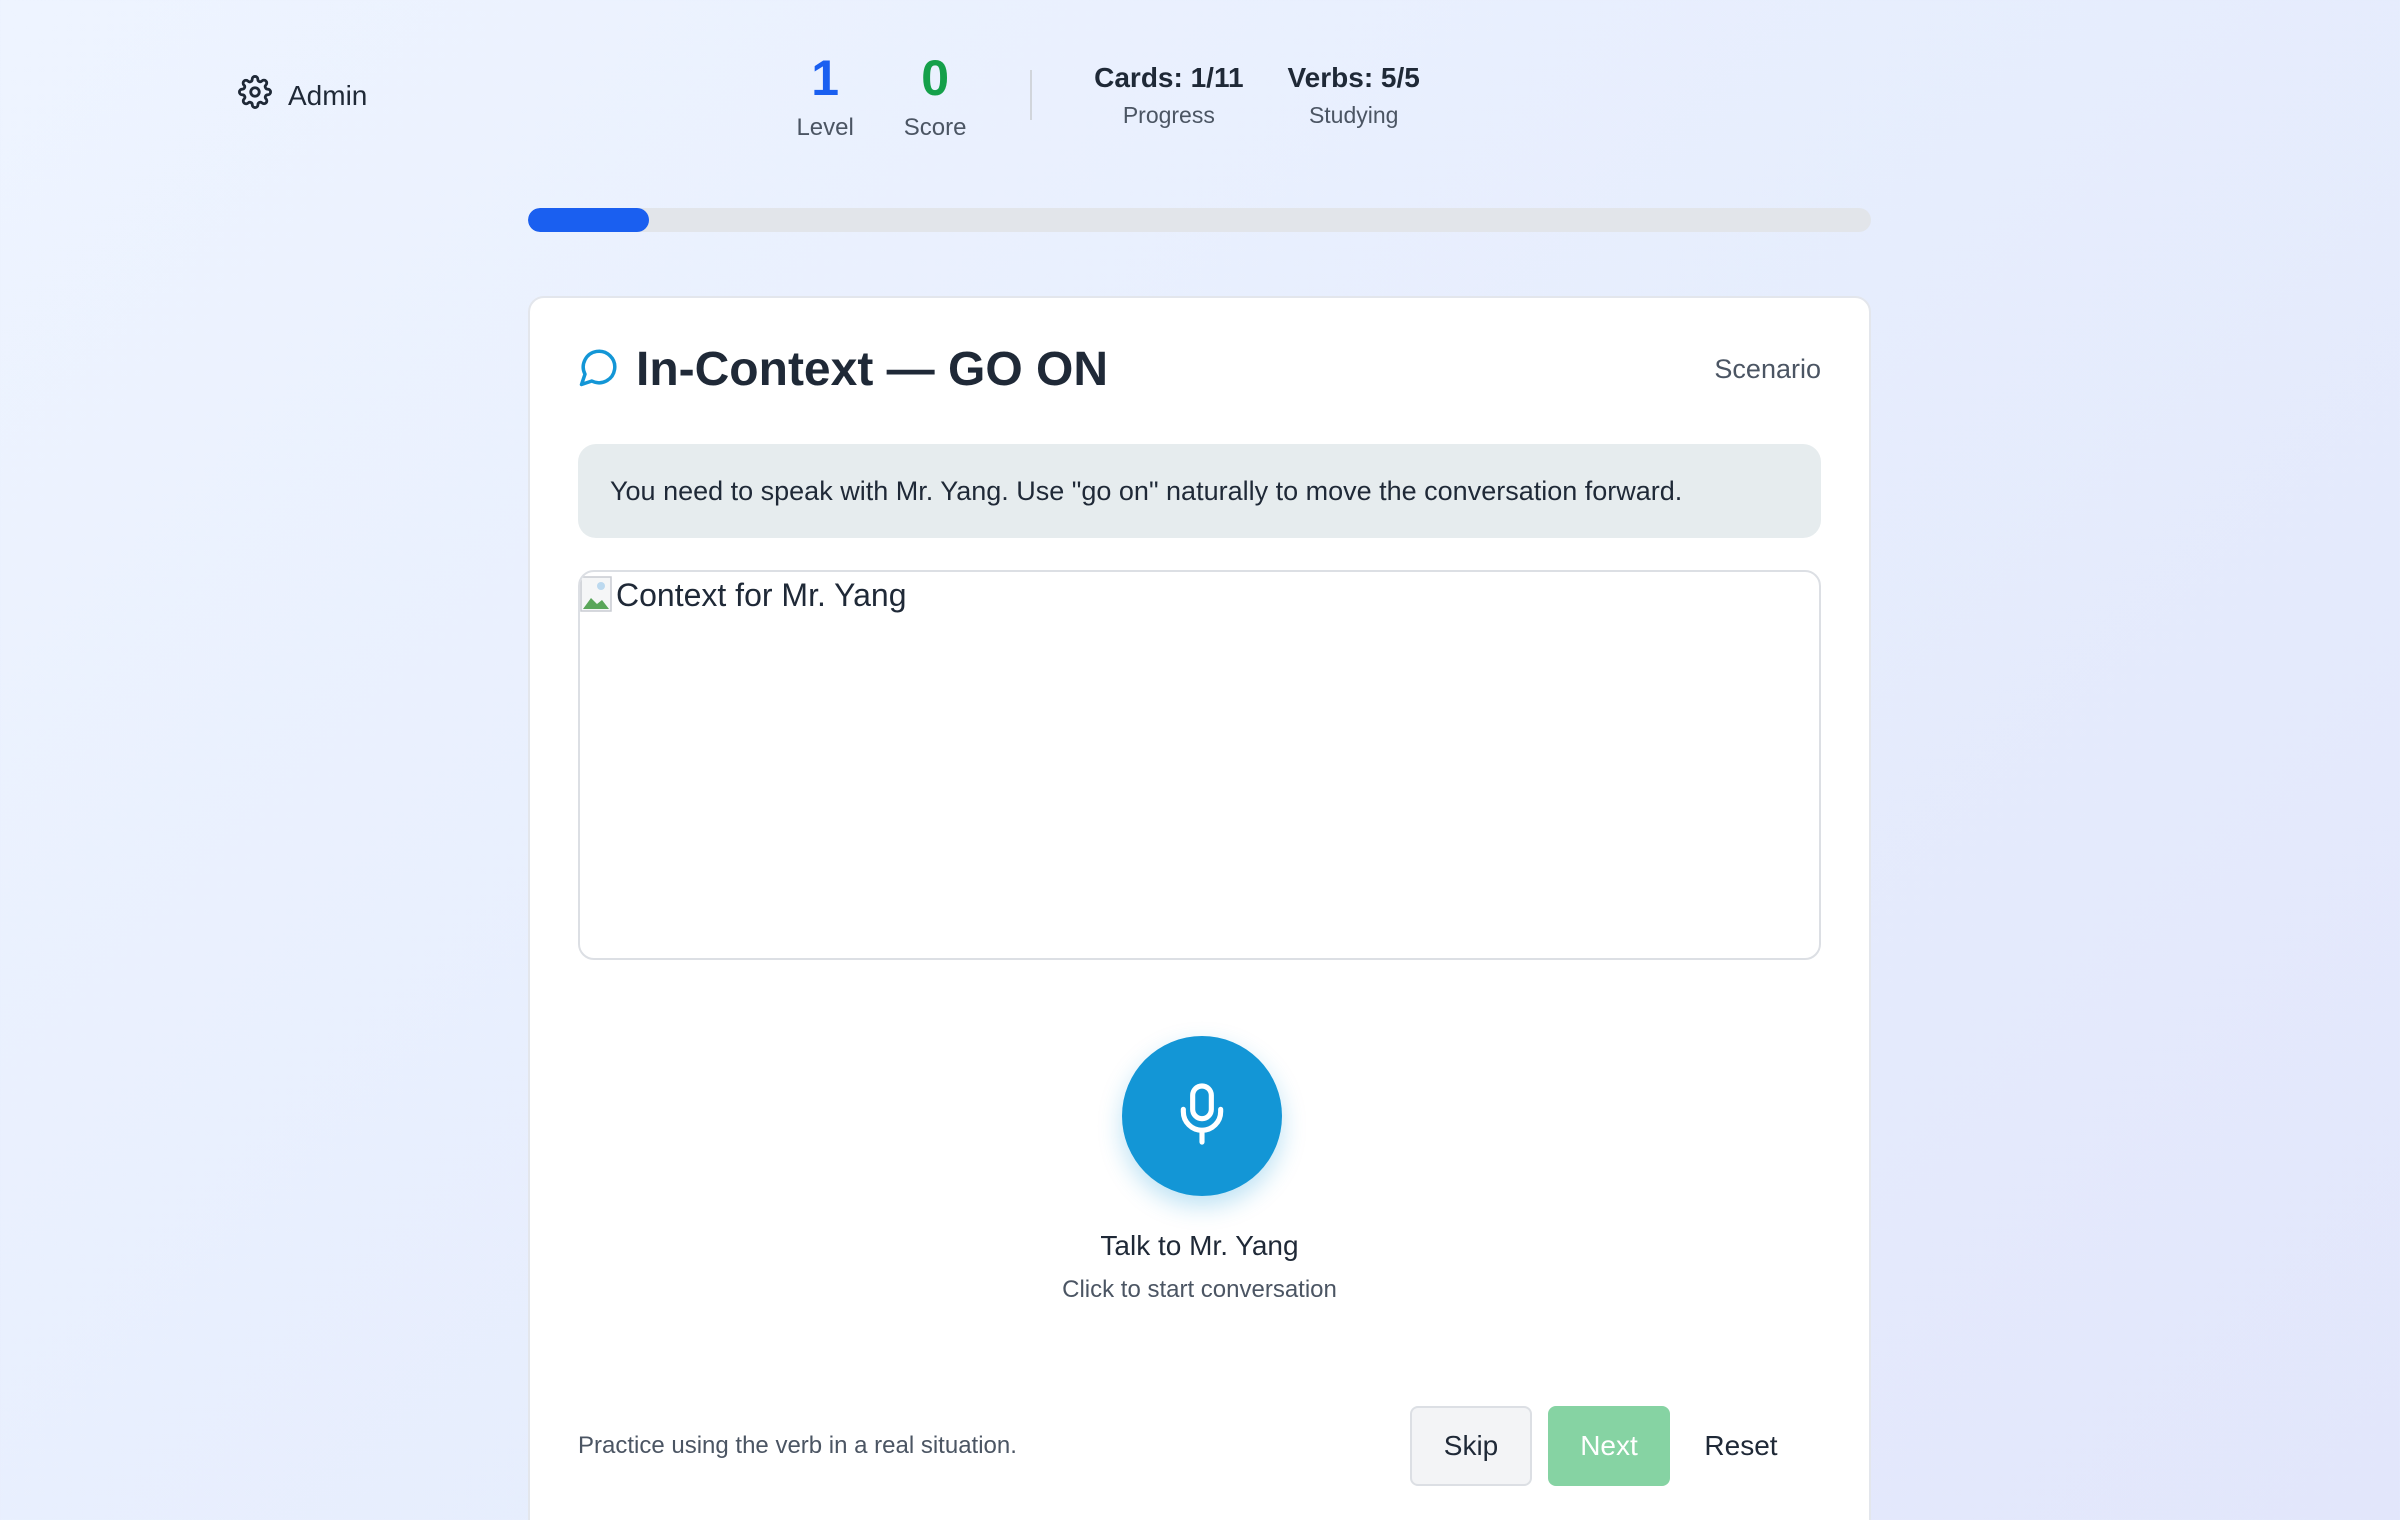 This screenshot has height=1520, width=2400. I want to click on verbs-label: Studying, so click(1353, 115).